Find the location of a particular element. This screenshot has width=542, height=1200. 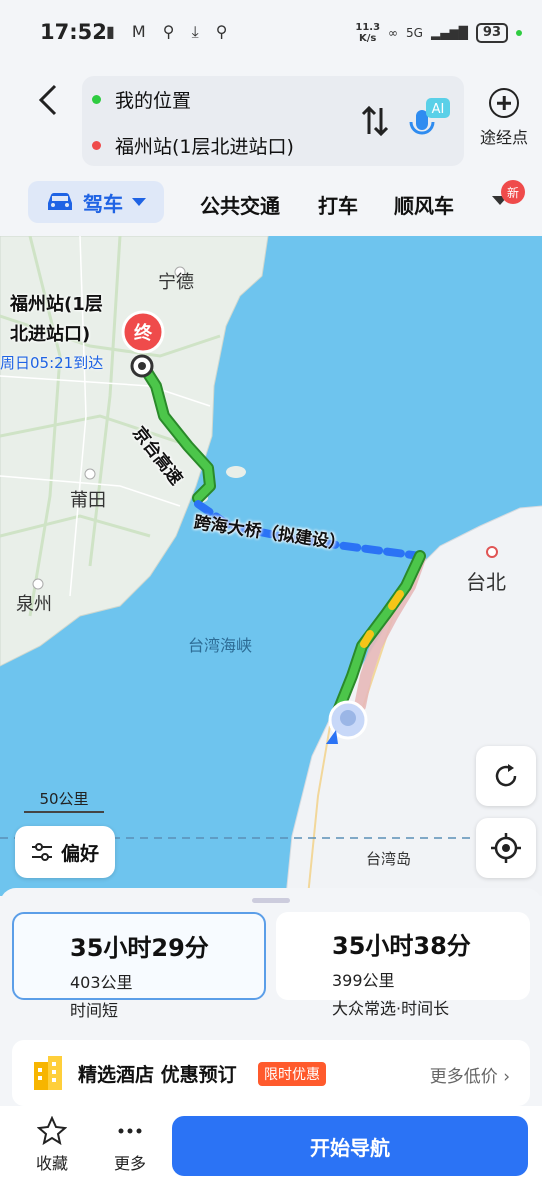

crosshair-icon is located at coordinates (506, 848).